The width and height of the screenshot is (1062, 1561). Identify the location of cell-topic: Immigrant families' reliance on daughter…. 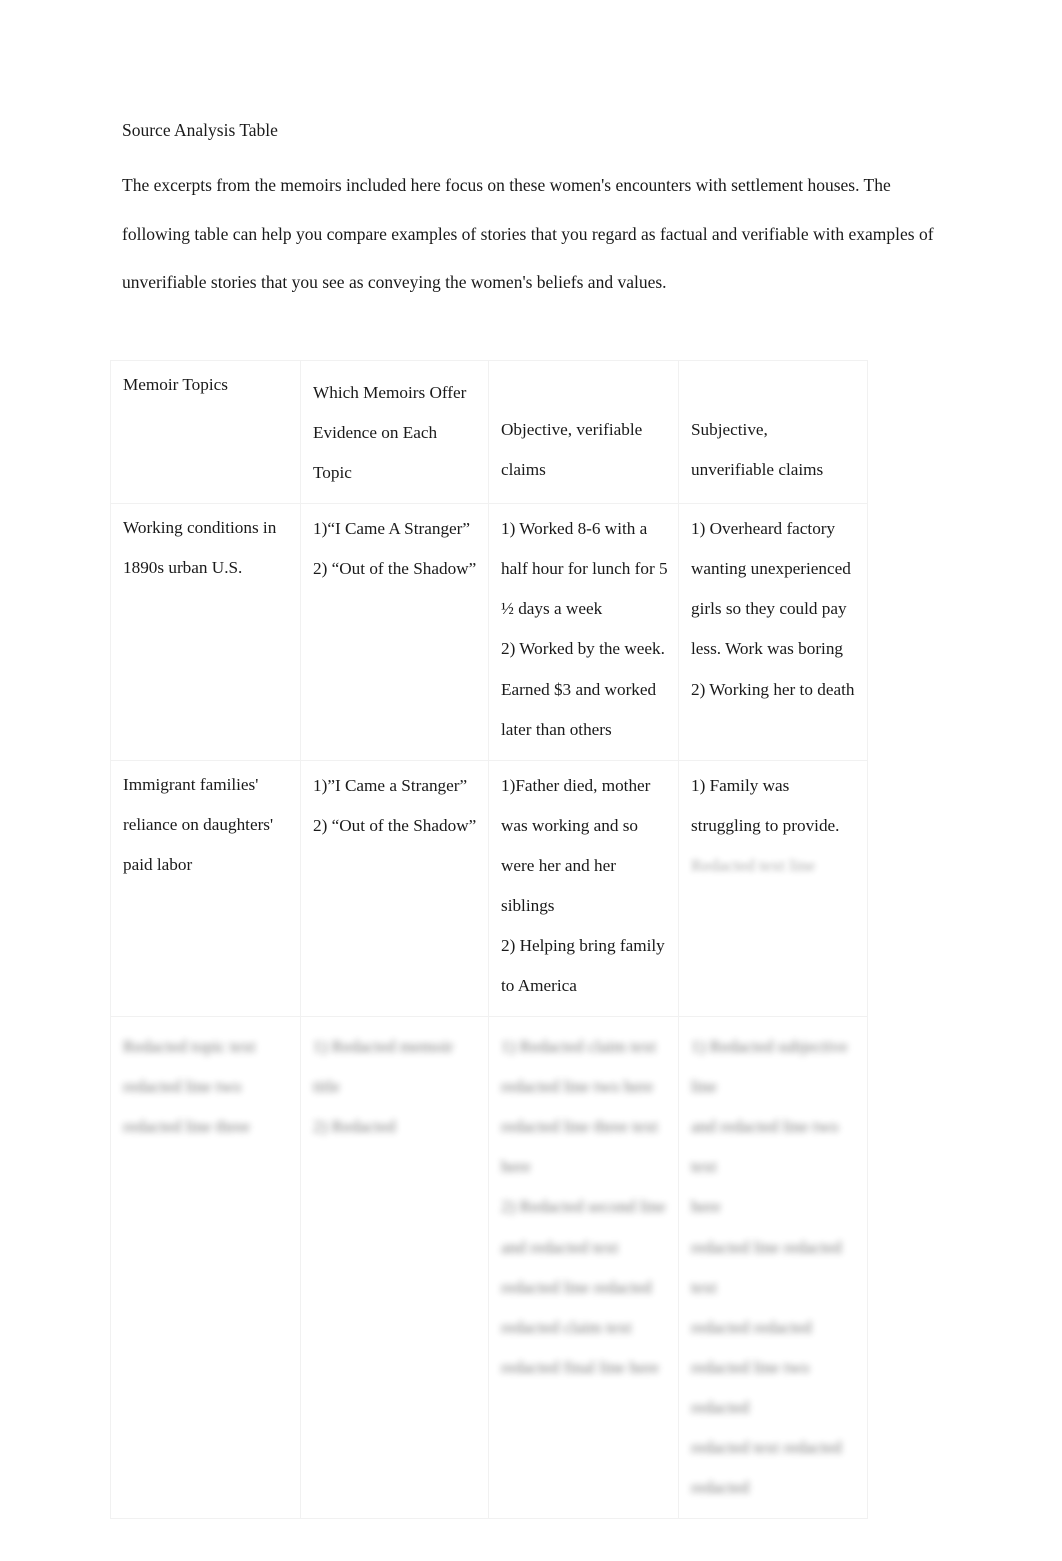
(205, 888).